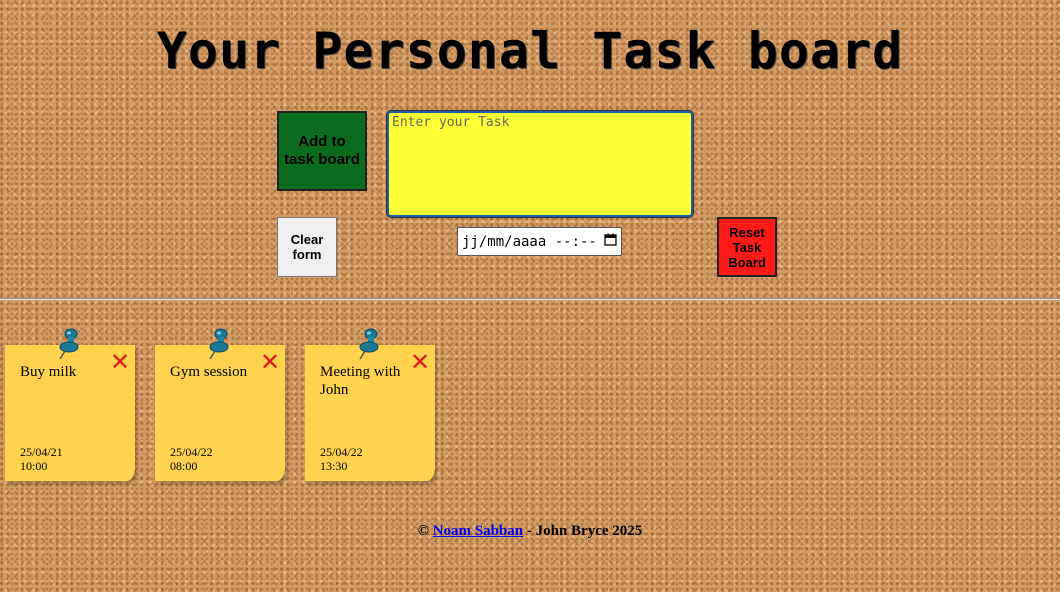  Describe the element at coordinates (529, 241) in the screenshot. I see `datetime-placeholder: jj/mm/aaaa --:--` at that location.